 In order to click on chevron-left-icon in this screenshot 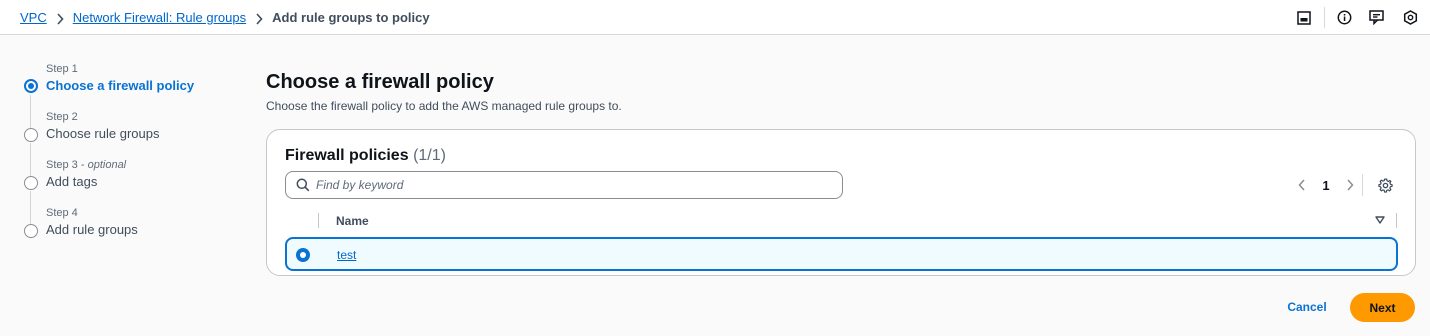, I will do `click(1301, 185)`.